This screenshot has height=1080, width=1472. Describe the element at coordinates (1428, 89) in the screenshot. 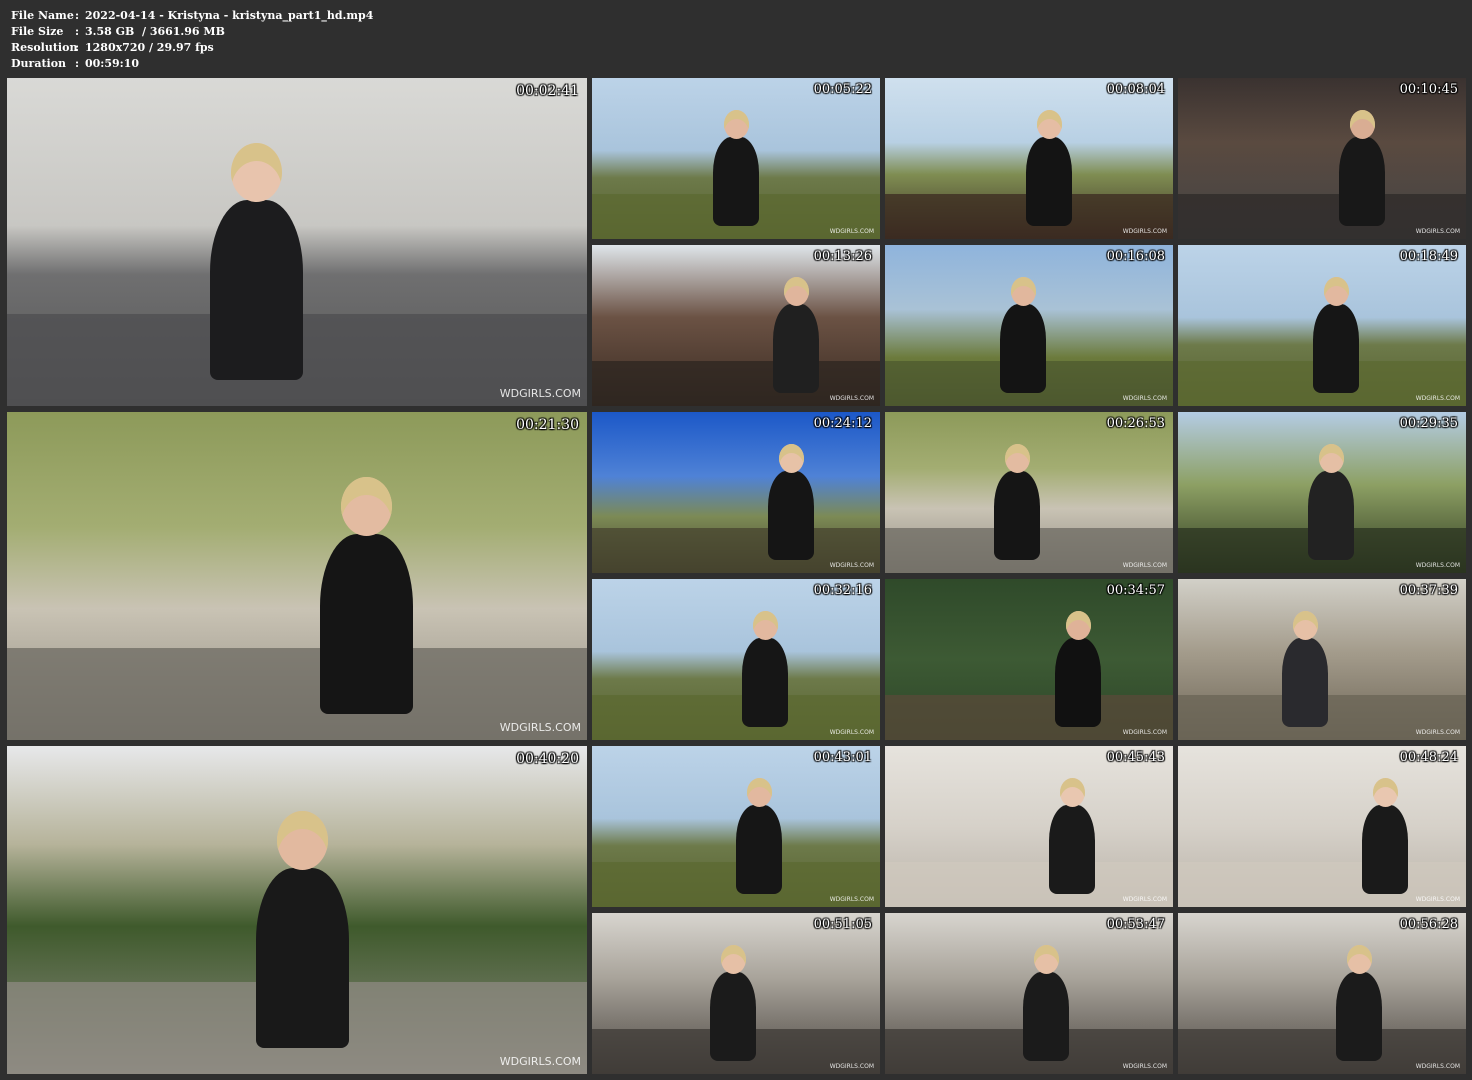

I see `thumbnail-timestamp: 00:10:45` at that location.